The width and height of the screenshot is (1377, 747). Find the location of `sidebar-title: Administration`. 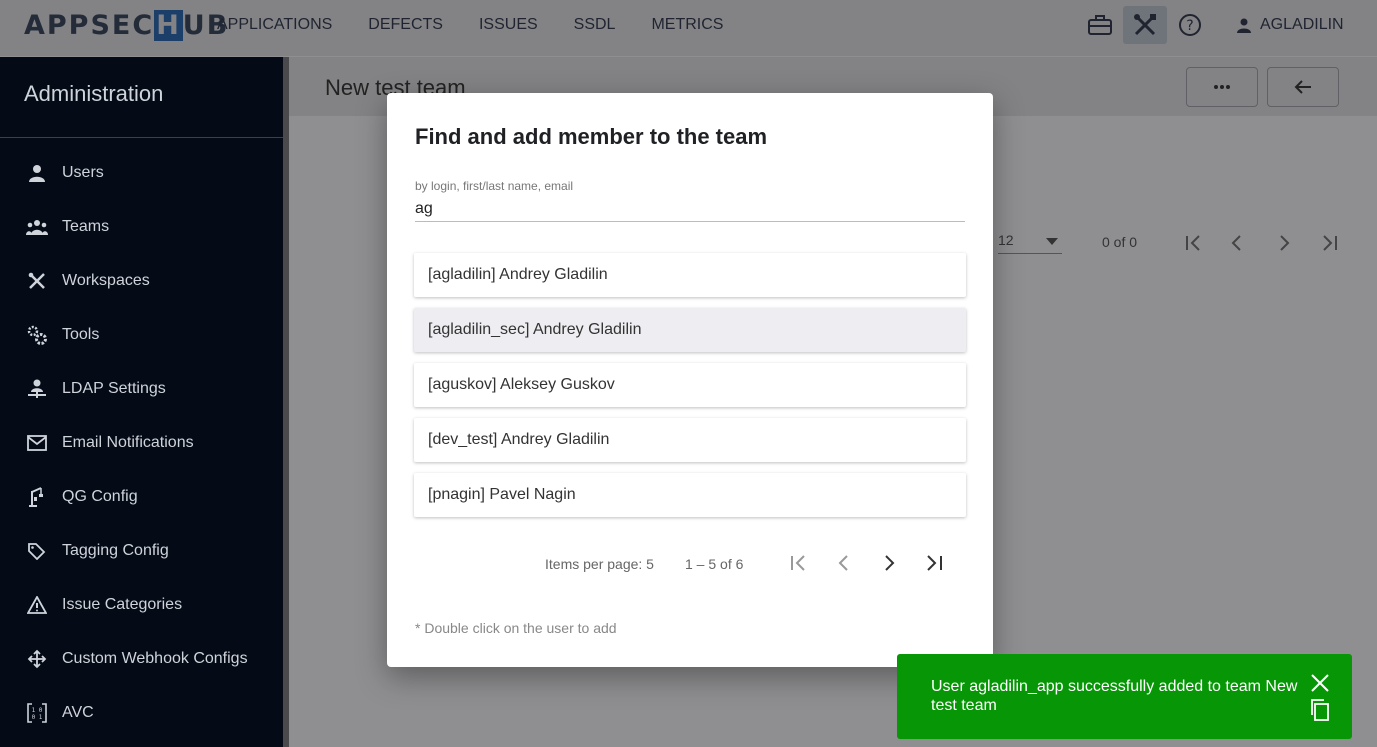

sidebar-title: Administration is located at coordinates (94, 93).